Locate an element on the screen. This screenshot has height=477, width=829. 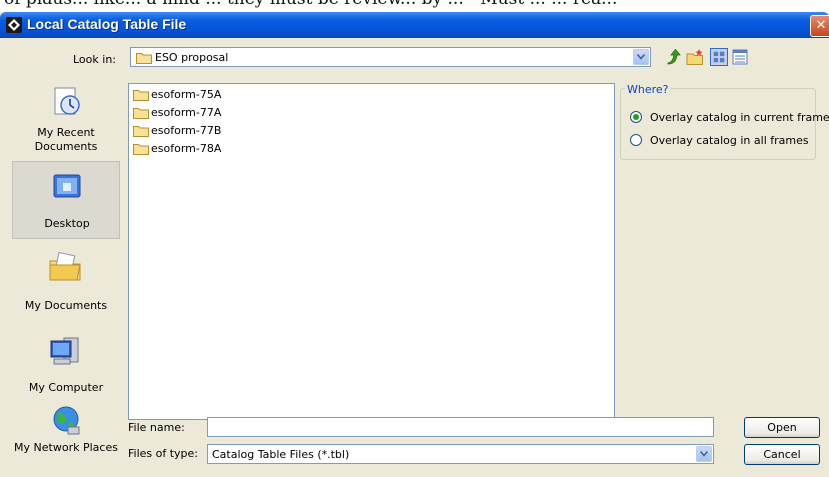
place-label: My Recent Documents is located at coordinates (66, 139).